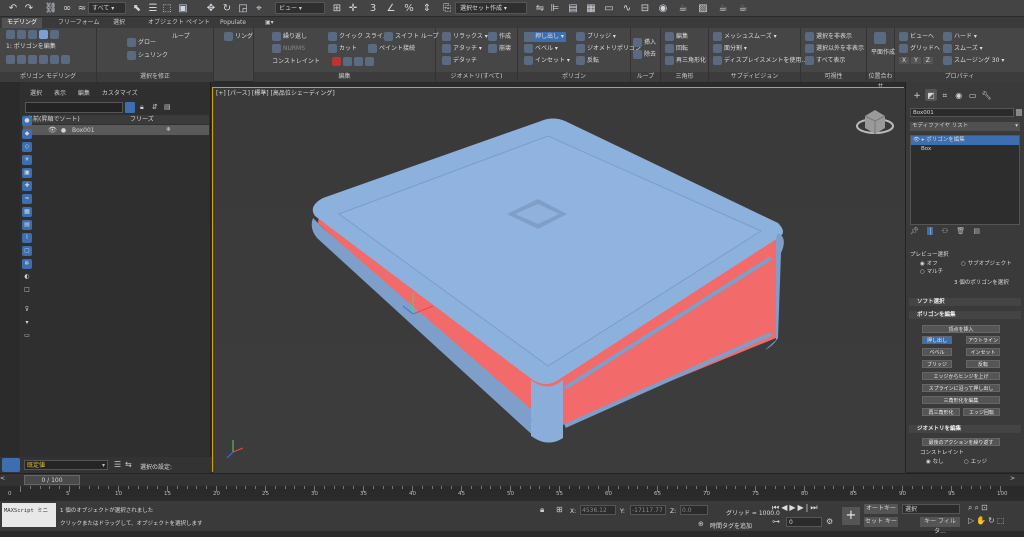 This screenshot has width=1024, height=537. What do you see at coordinates (27, 212) in the screenshot?
I see `group-filter-icon: ▦` at bounding box center [27, 212].